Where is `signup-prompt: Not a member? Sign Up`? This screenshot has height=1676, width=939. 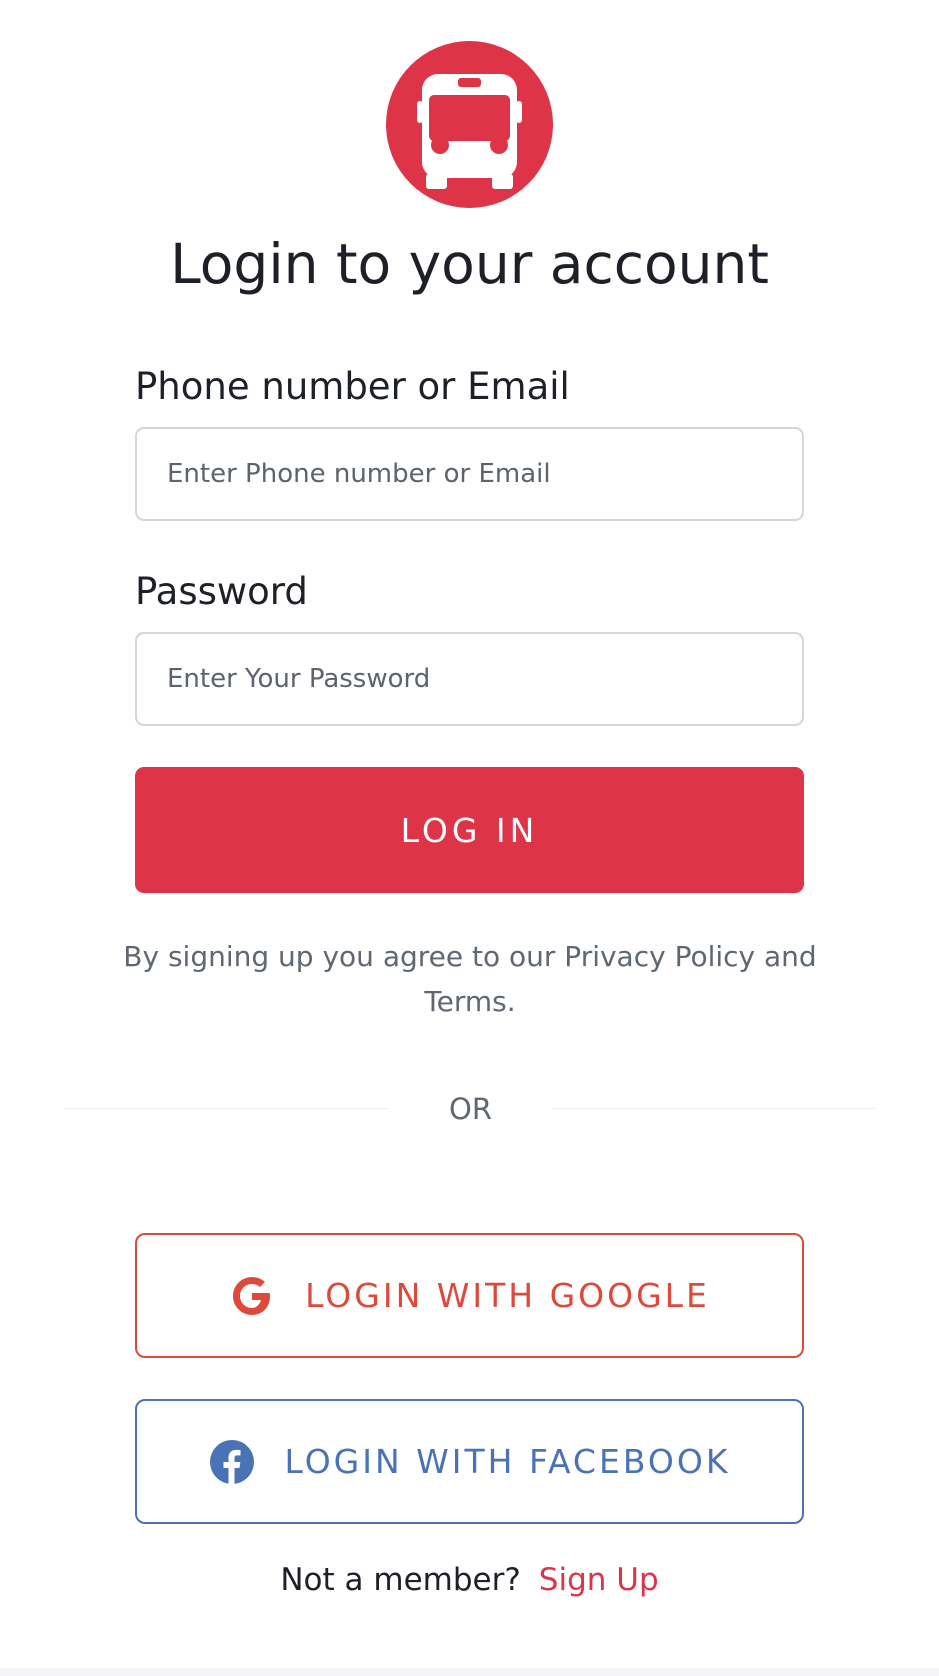
signup-prompt: Not a member? Sign Up is located at coordinates (469, 1580).